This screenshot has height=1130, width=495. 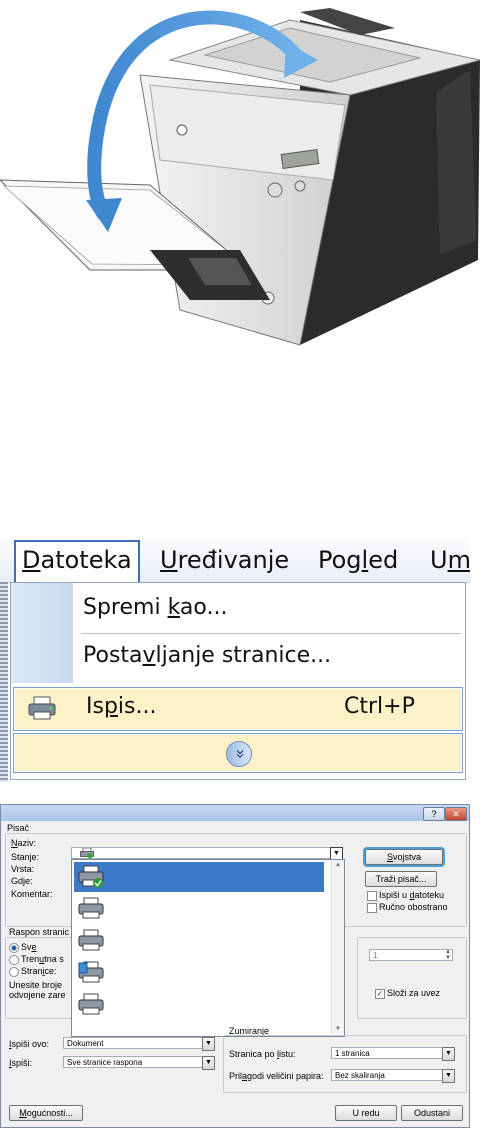 I want to click on collate-checkbox: ✓, so click(x=380, y=994).